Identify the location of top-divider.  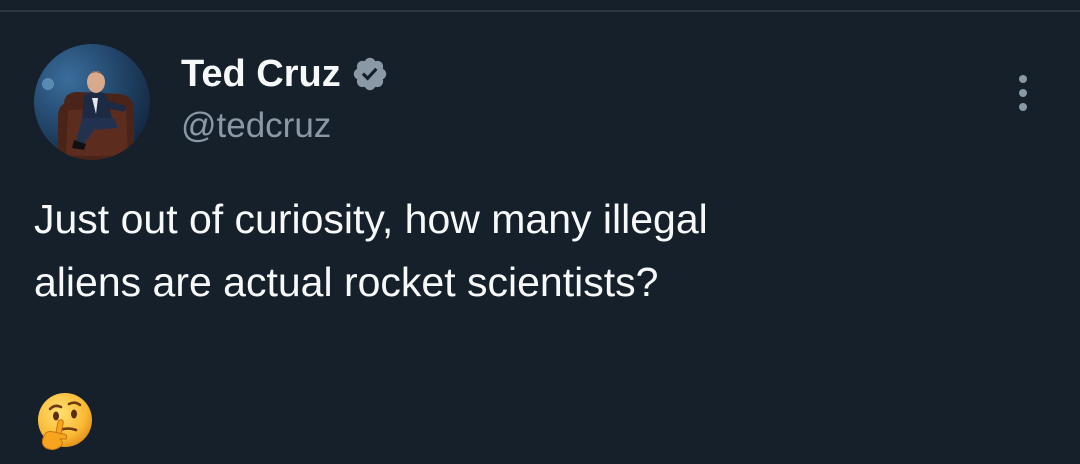
(540, 11).